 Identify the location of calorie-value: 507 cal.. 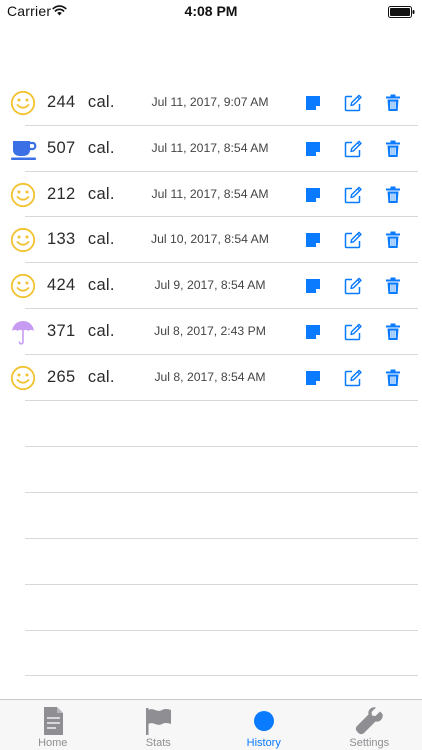
(81, 148).